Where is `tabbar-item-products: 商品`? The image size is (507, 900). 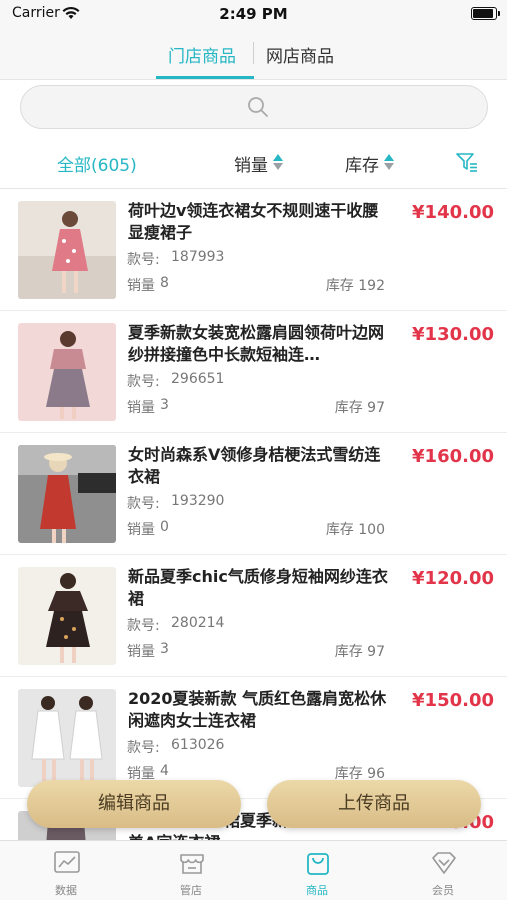 tabbar-item-products: 商品 is located at coordinates (317, 870).